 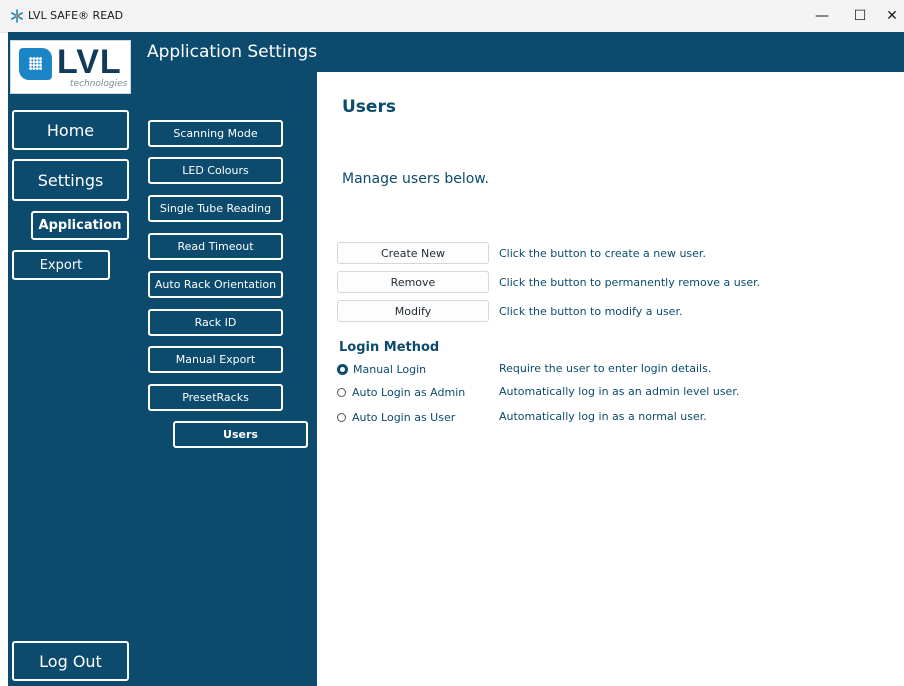 I want to click on nav-home-button: Home, so click(x=70, y=130).